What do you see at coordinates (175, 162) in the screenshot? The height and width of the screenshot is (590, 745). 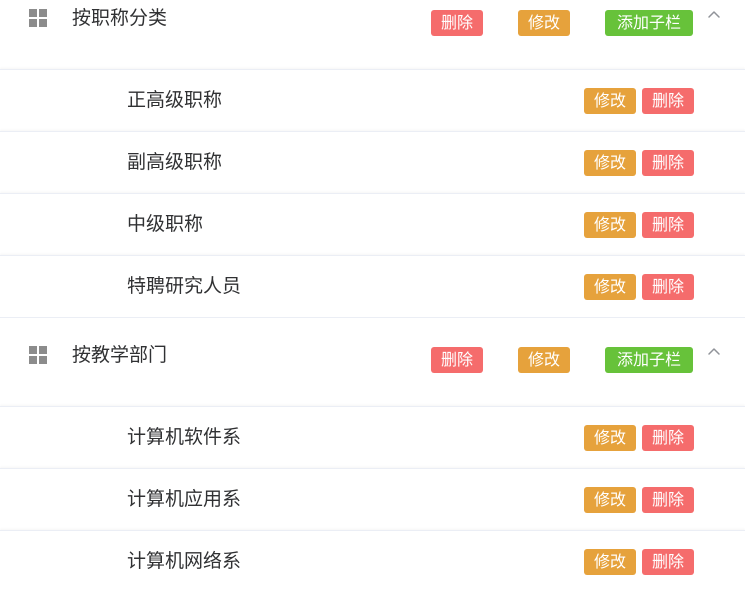 I see `child-label: 副高级职称` at bounding box center [175, 162].